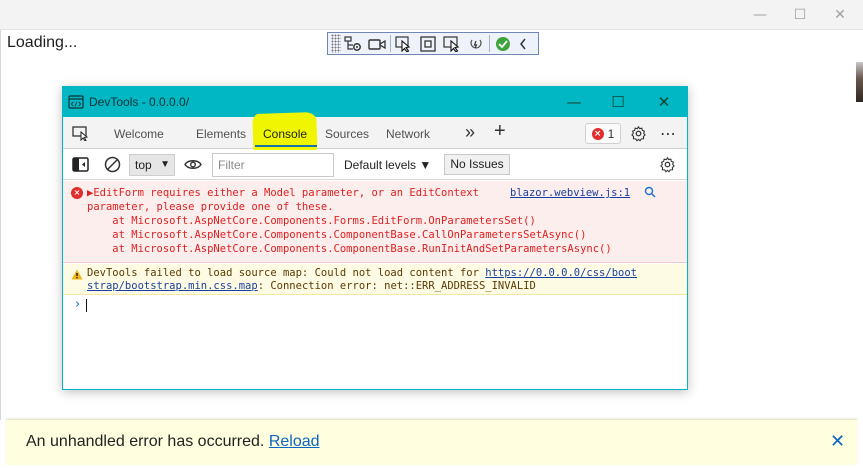 The width and height of the screenshot is (863, 468). What do you see at coordinates (387, 165) in the screenshot?
I see `log-levels-dropdown: Default levels ▼` at bounding box center [387, 165].